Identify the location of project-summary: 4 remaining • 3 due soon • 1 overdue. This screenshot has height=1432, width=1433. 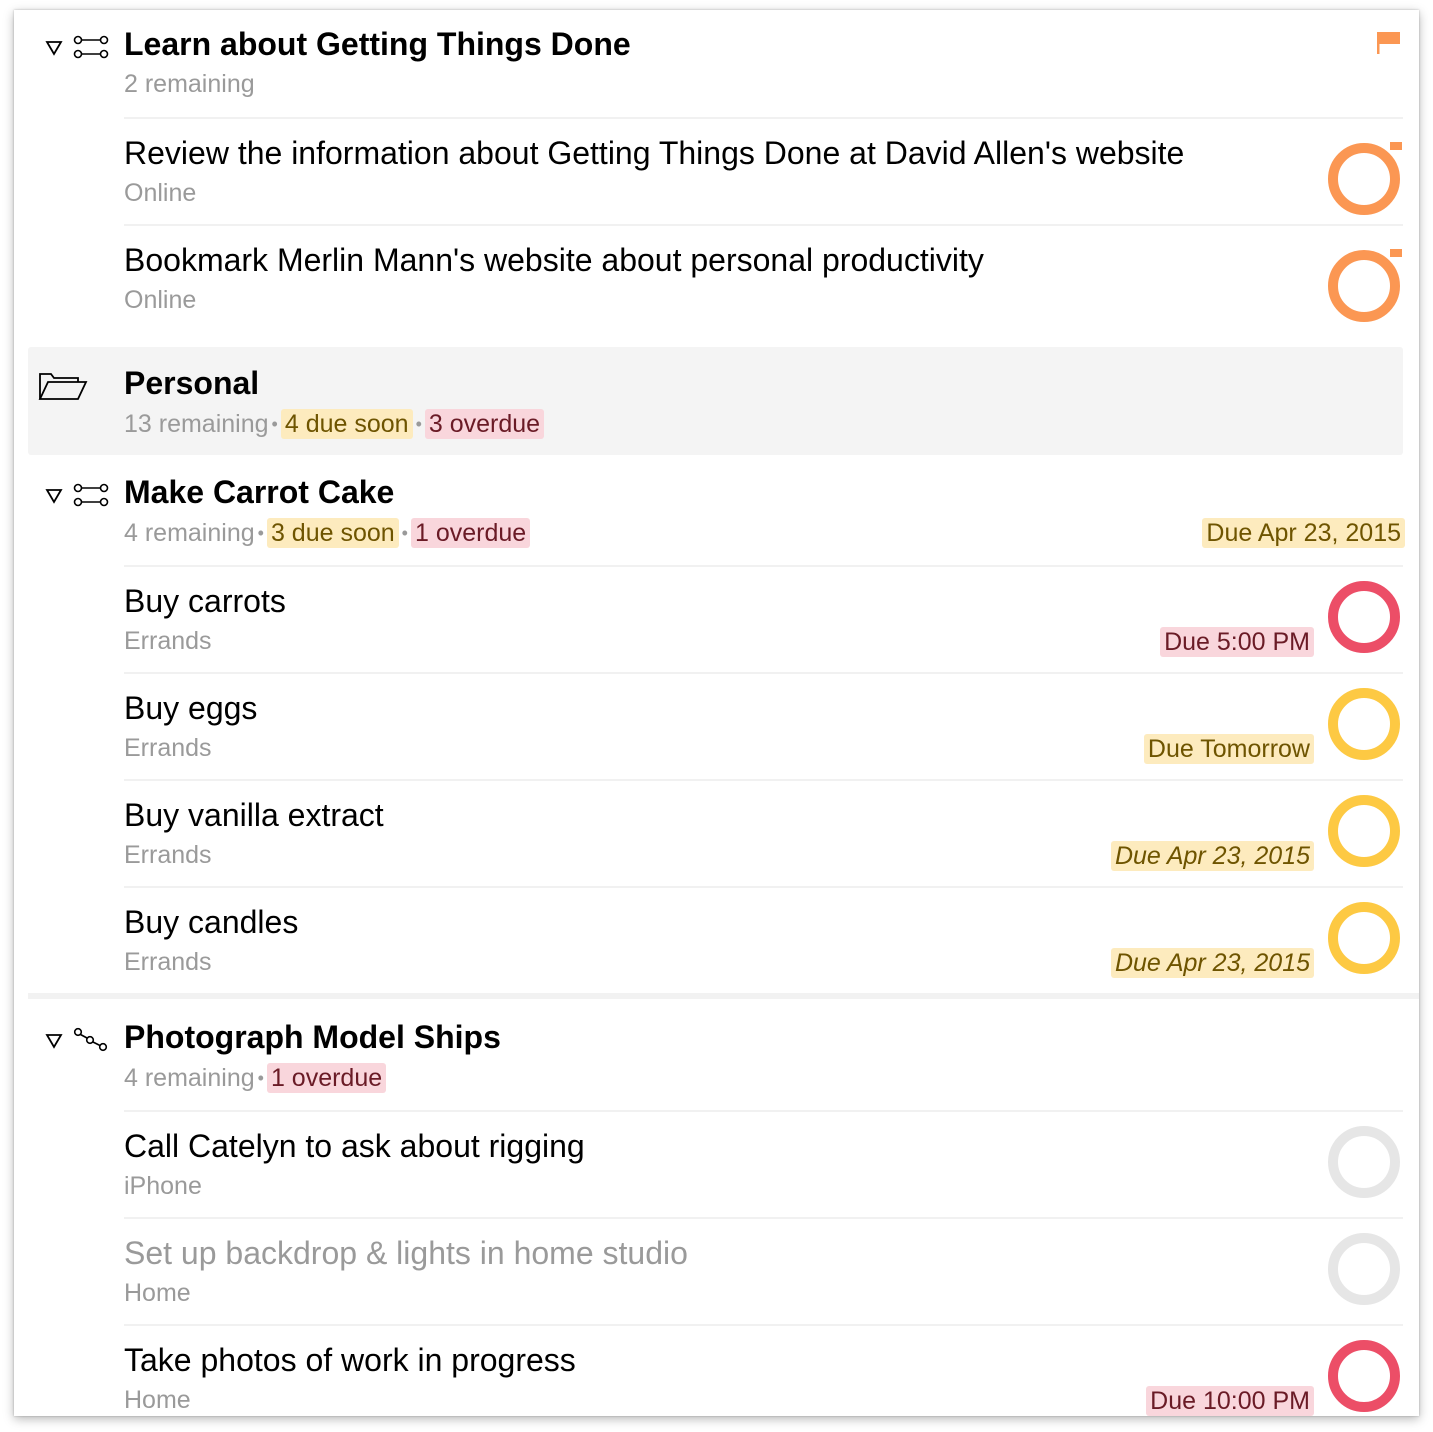
(327, 533).